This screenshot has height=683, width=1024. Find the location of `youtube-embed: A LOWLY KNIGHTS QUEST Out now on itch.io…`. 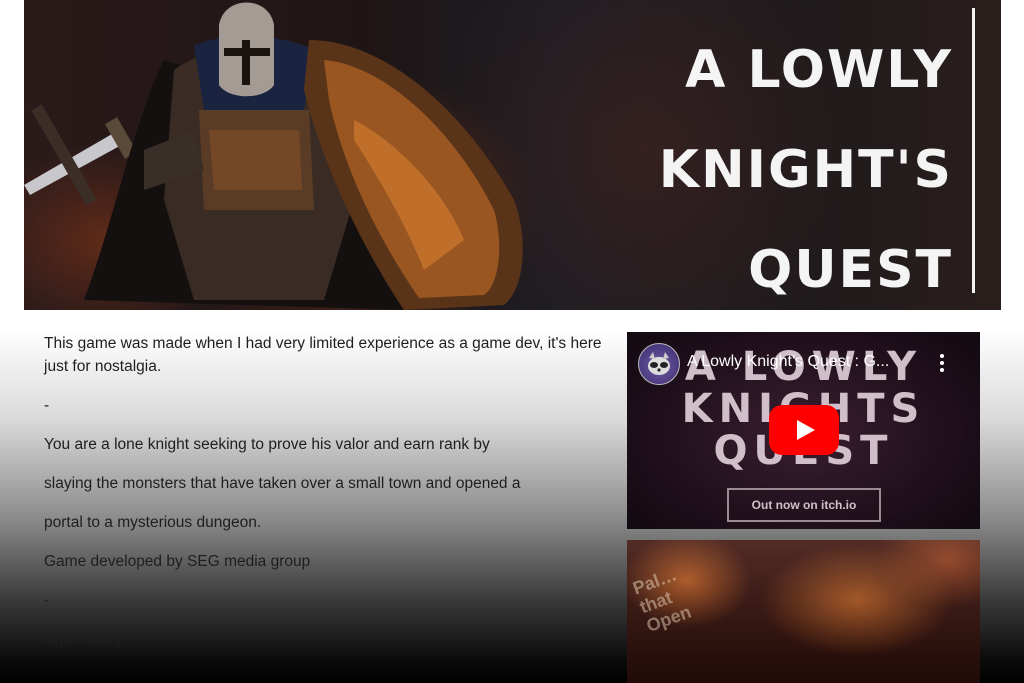

youtube-embed: A LOWLY KNIGHTS QUEST Out now on itch.io… is located at coordinates (803, 430).